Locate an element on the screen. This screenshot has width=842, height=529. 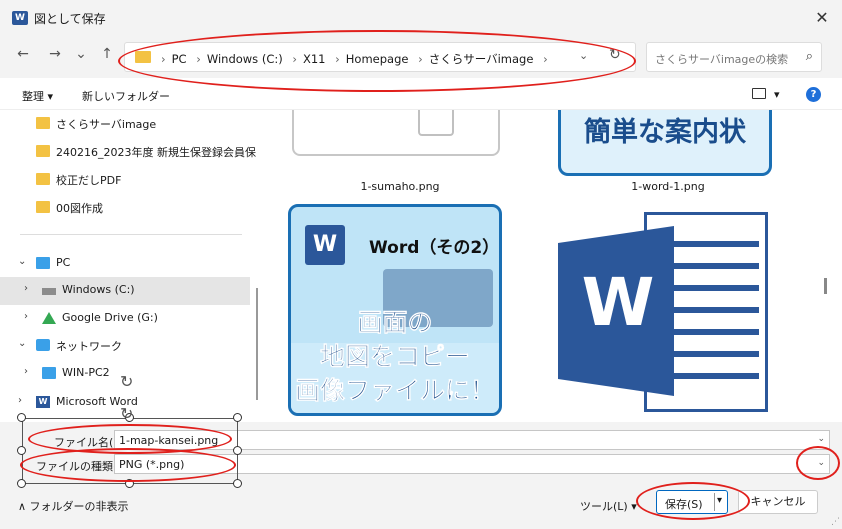
sidebar-item-label: WIN-PC2 is located at coordinates (86, 372).